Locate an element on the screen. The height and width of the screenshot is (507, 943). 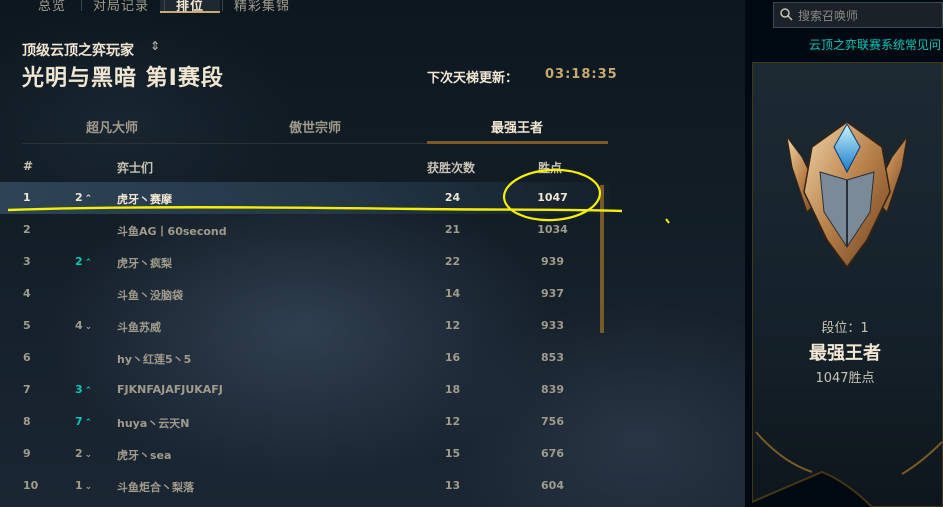
tab-grandmaster: 傲世宗师 is located at coordinates (315, 126).